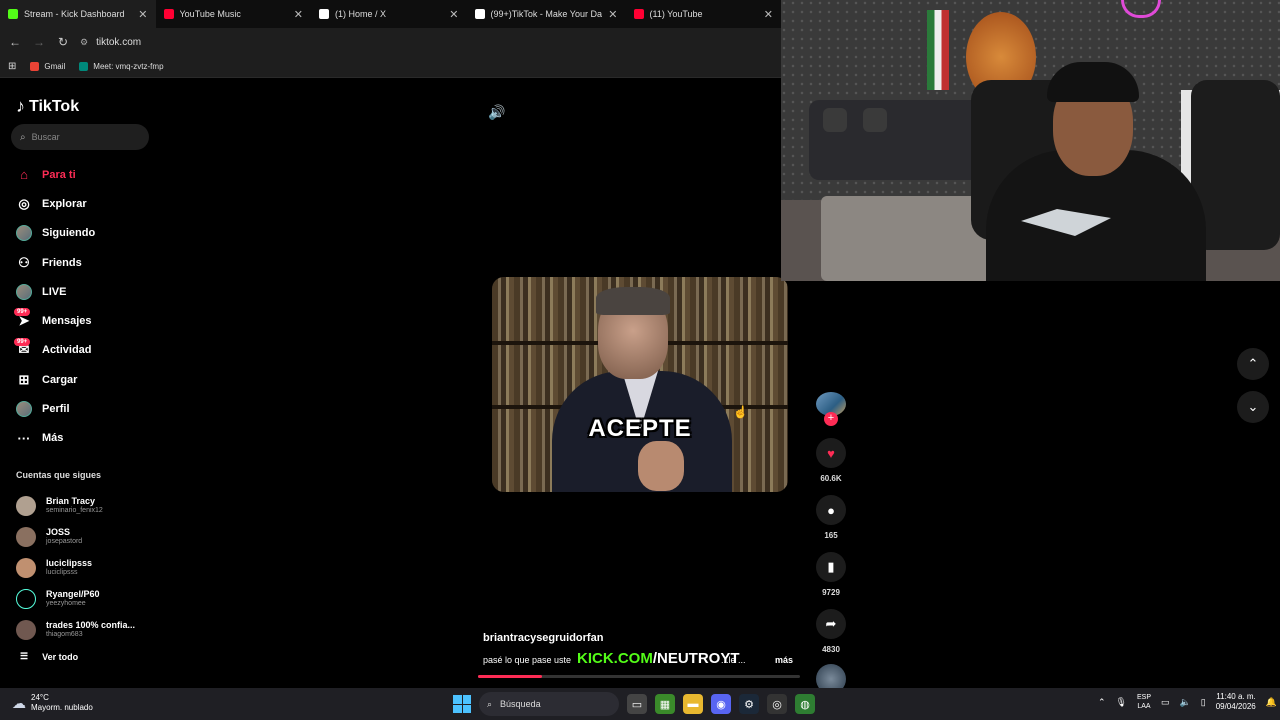 The height and width of the screenshot is (720, 1280). I want to click on clock-date: 09/04/2026, so click(1235, 706).